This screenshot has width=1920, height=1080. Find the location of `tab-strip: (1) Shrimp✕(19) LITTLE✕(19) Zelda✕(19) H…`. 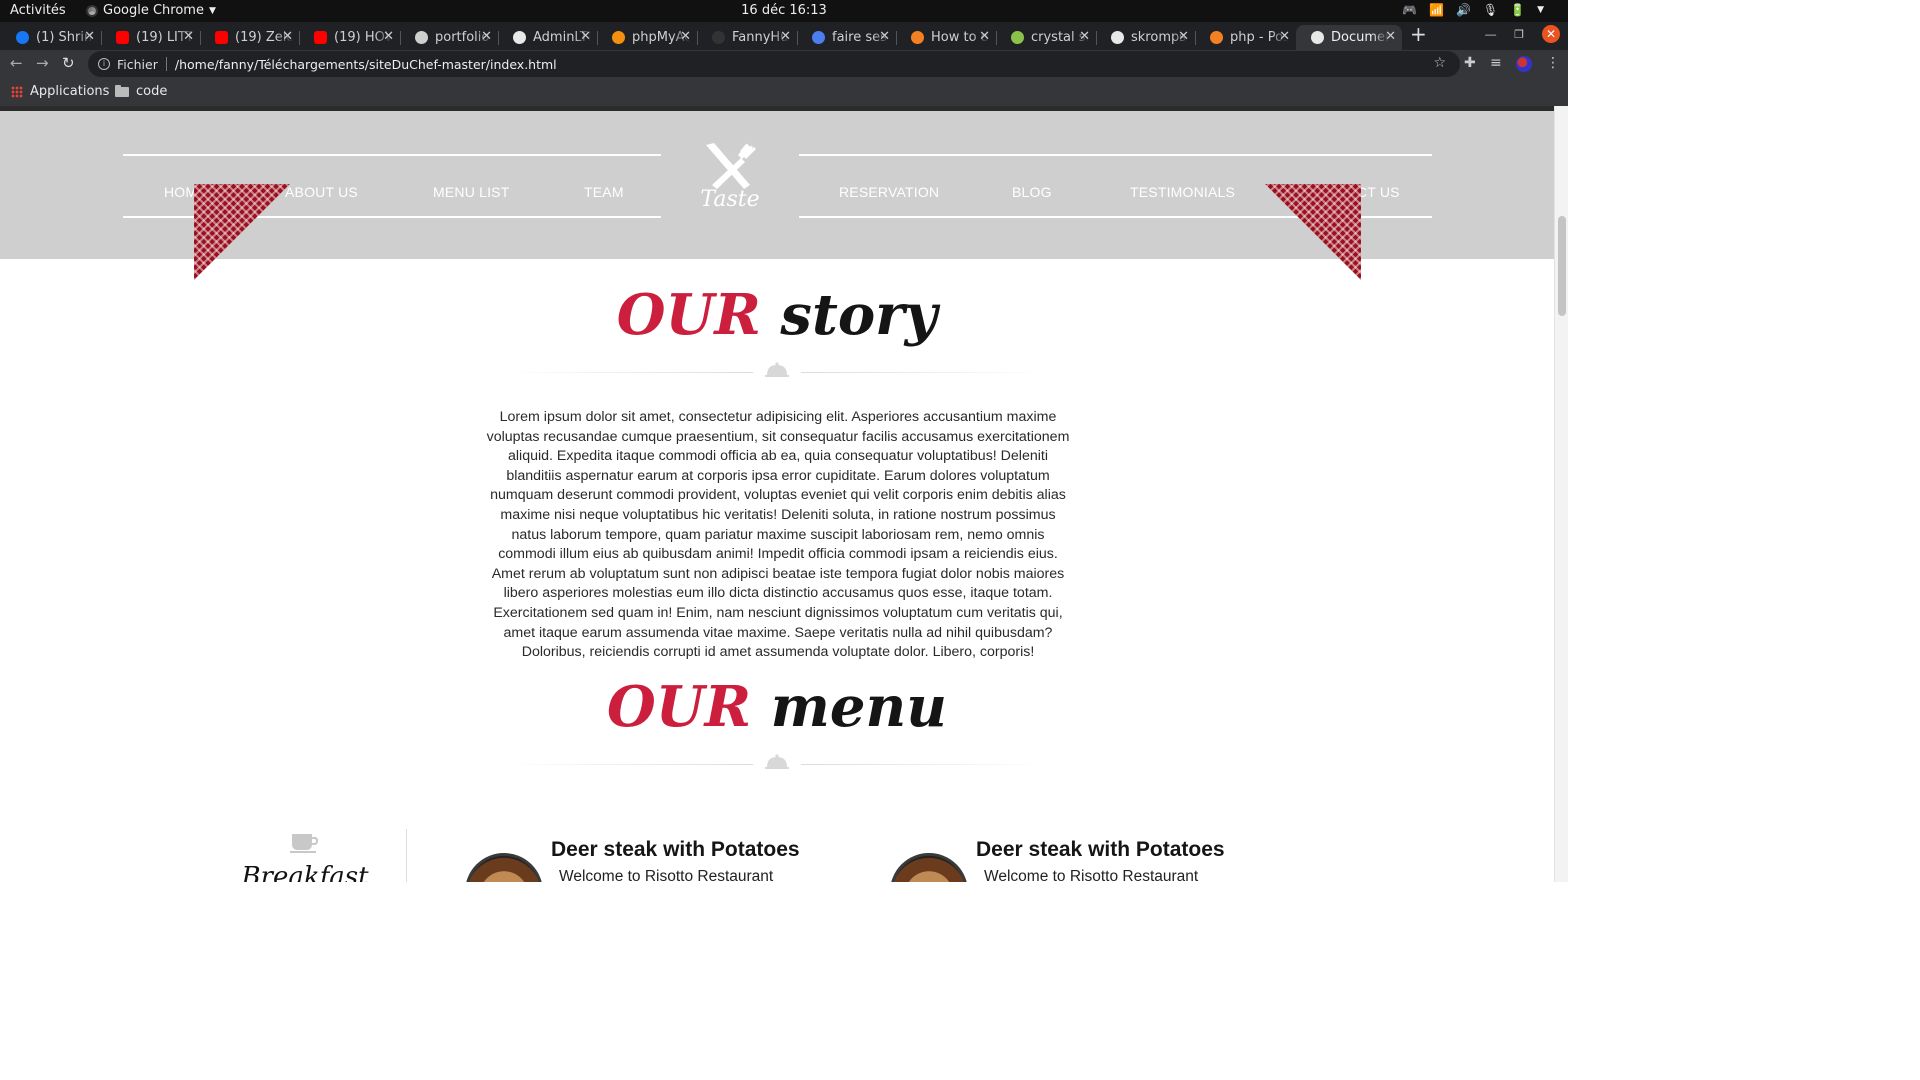

tab-strip: (1) Shrimp✕(19) LITTLE✕(19) Zelda✕(19) H… is located at coordinates (784, 36).